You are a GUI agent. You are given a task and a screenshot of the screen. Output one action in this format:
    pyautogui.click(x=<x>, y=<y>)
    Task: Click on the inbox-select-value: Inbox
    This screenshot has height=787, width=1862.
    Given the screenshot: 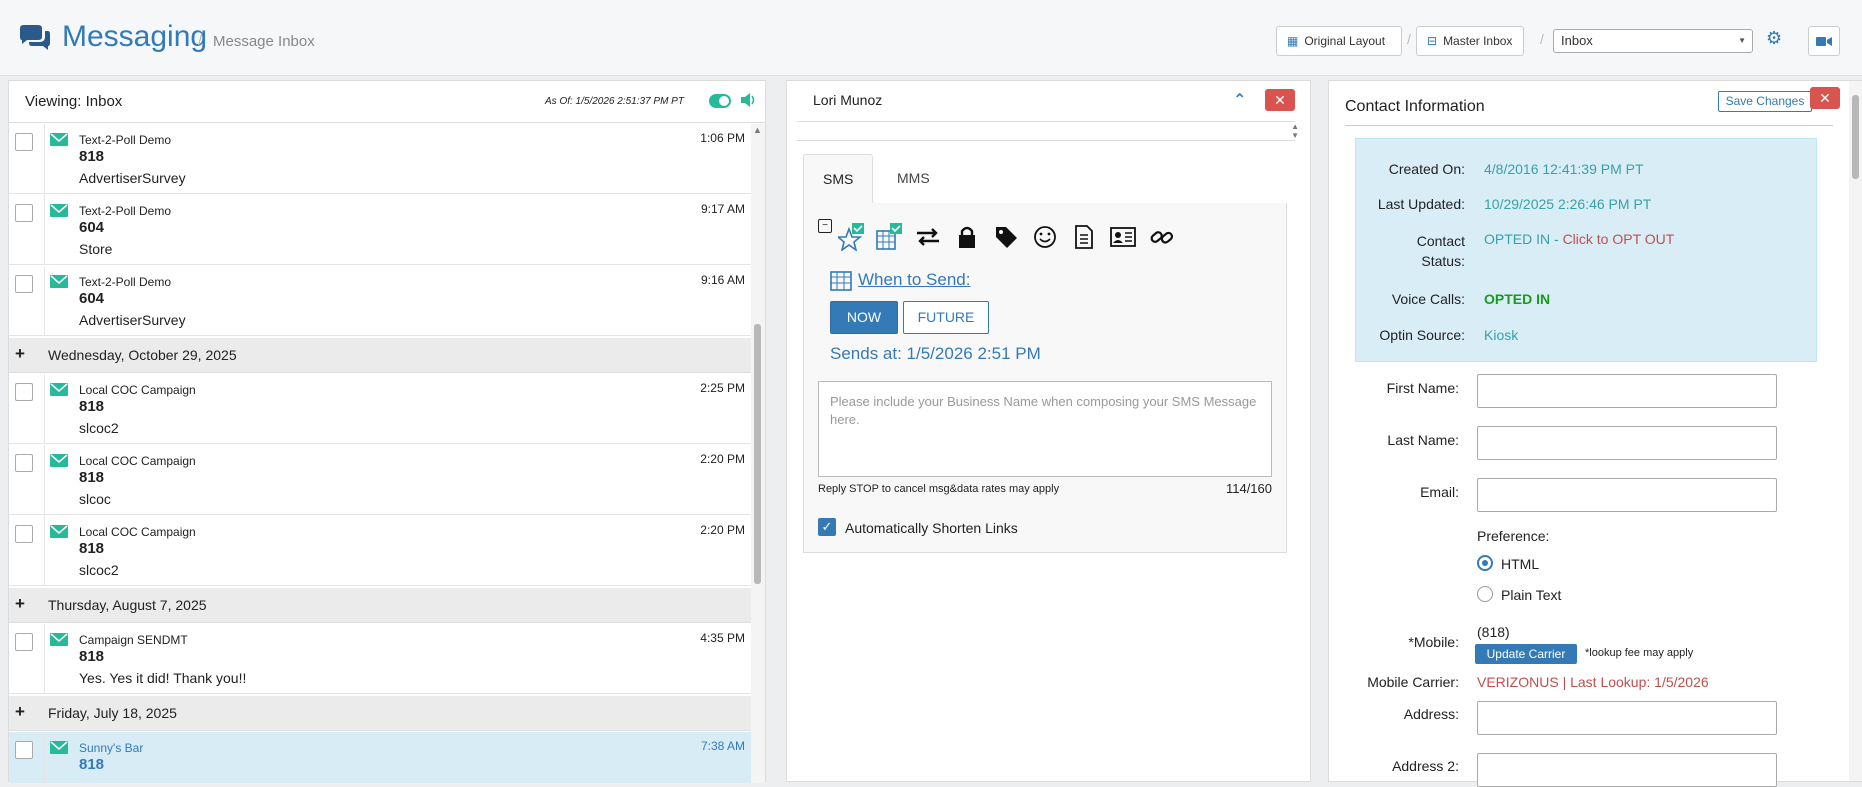 What is the action you would take?
    pyautogui.click(x=1577, y=40)
    